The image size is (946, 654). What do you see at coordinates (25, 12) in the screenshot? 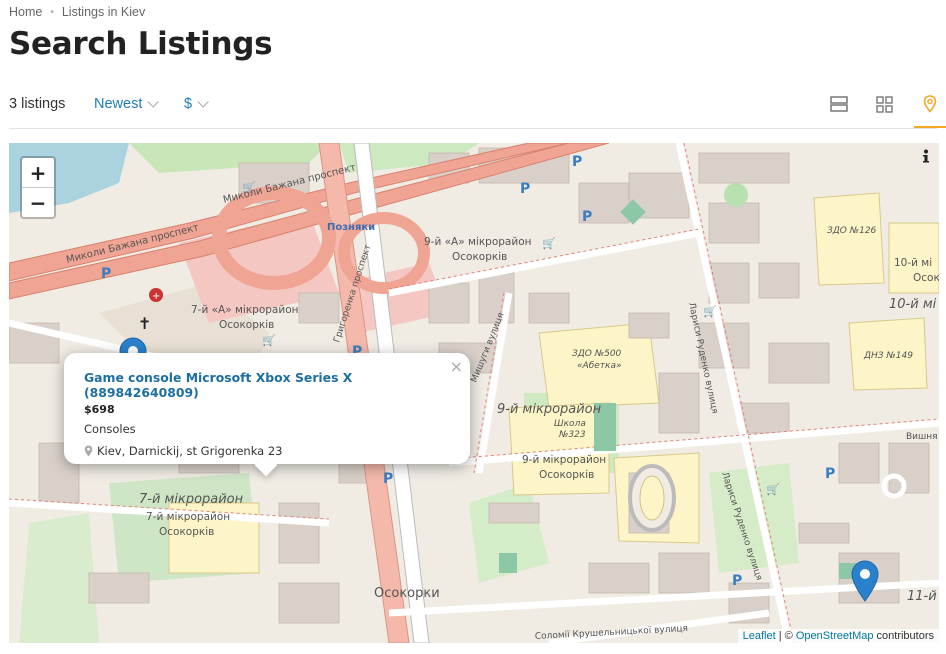
I see `breadcrumb-home: Home` at bounding box center [25, 12].